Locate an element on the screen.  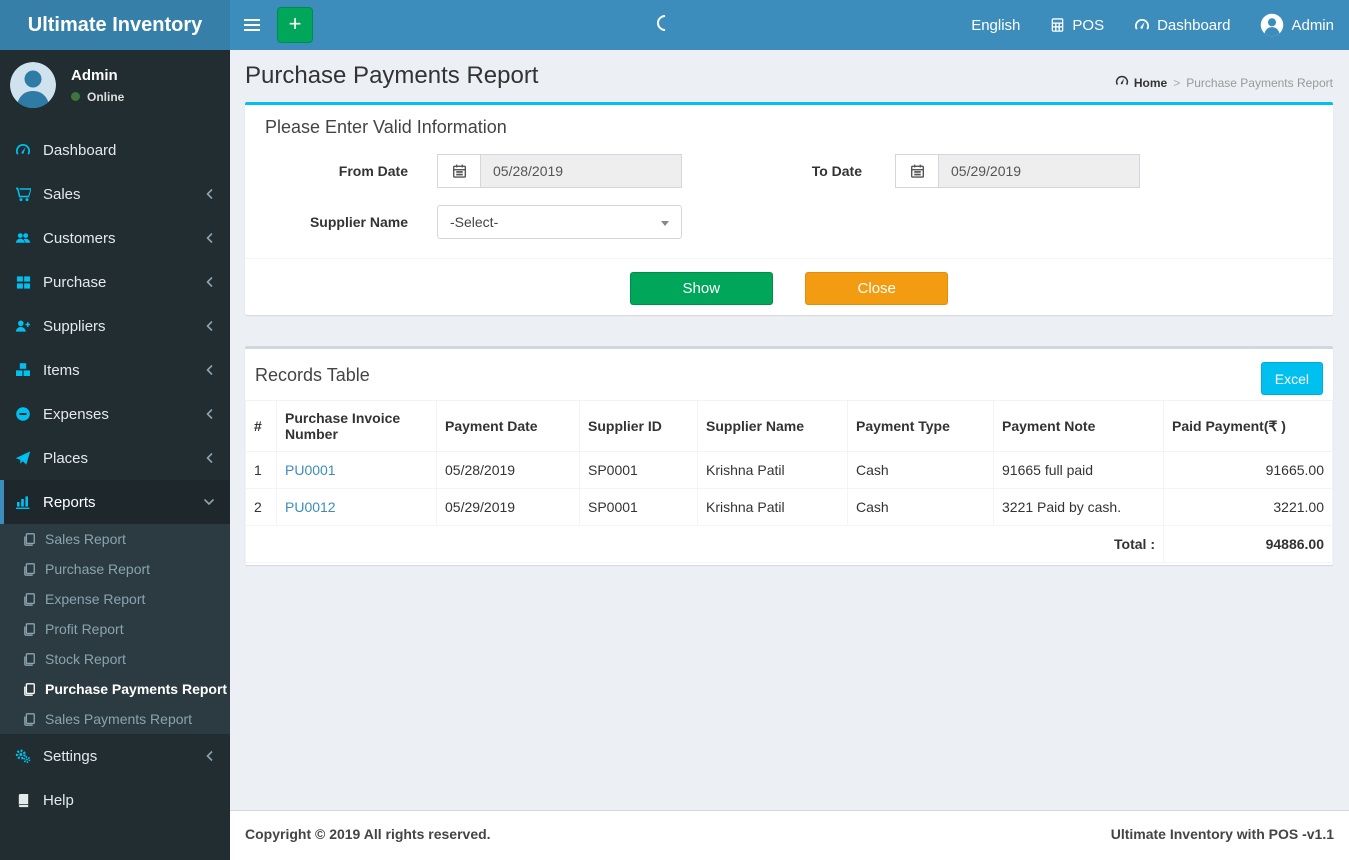
bar-chart-icon is located at coordinates (23, 502).